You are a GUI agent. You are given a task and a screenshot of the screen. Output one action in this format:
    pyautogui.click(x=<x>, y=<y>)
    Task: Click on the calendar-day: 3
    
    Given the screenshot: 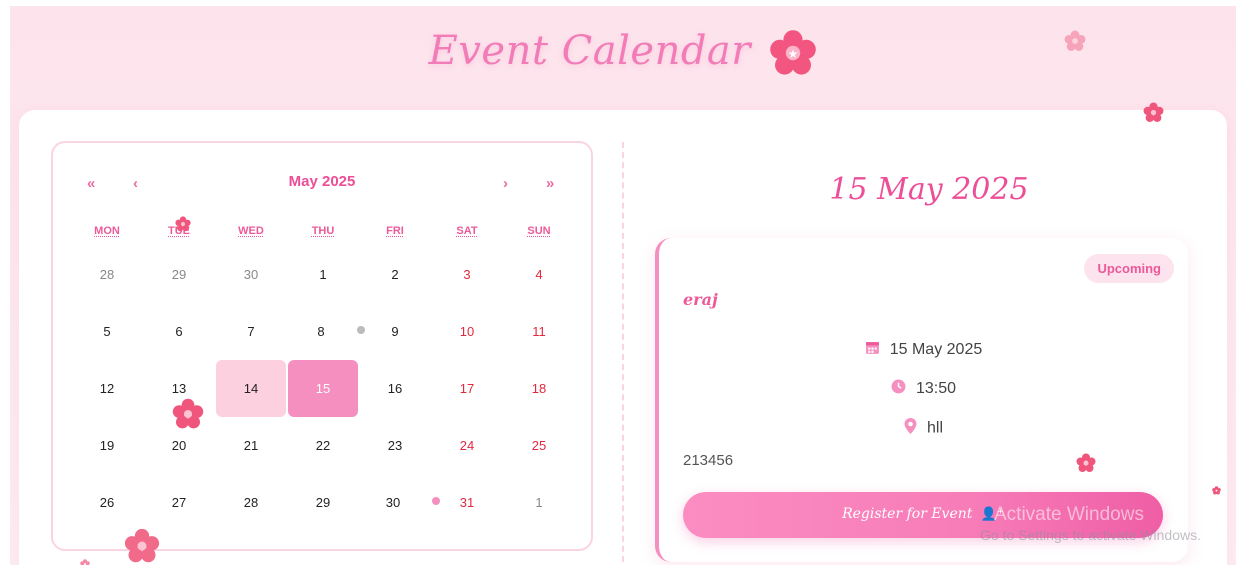 What is the action you would take?
    pyautogui.click(x=467, y=274)
    